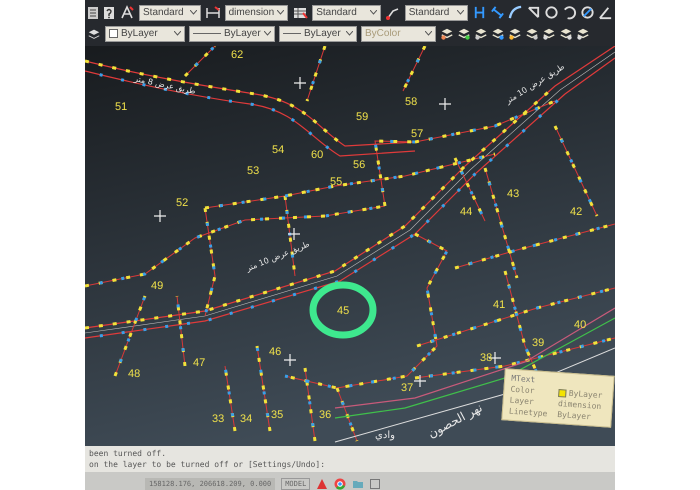  What do you see at coordinates (455, 420) in the screenshot?
I see `place-label: نهر الحصون` at bounding box center [455, 420].